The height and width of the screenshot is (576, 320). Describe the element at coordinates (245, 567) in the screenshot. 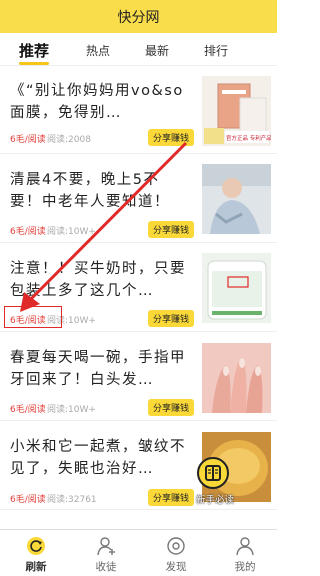

I see `nav-label: 我的` at that location.